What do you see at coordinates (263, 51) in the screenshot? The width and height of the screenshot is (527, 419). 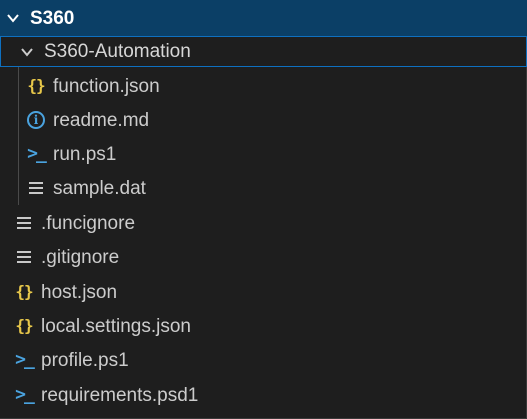 I see `folder-s360-automation: S360-Automation` at bounding box center [263, 51].